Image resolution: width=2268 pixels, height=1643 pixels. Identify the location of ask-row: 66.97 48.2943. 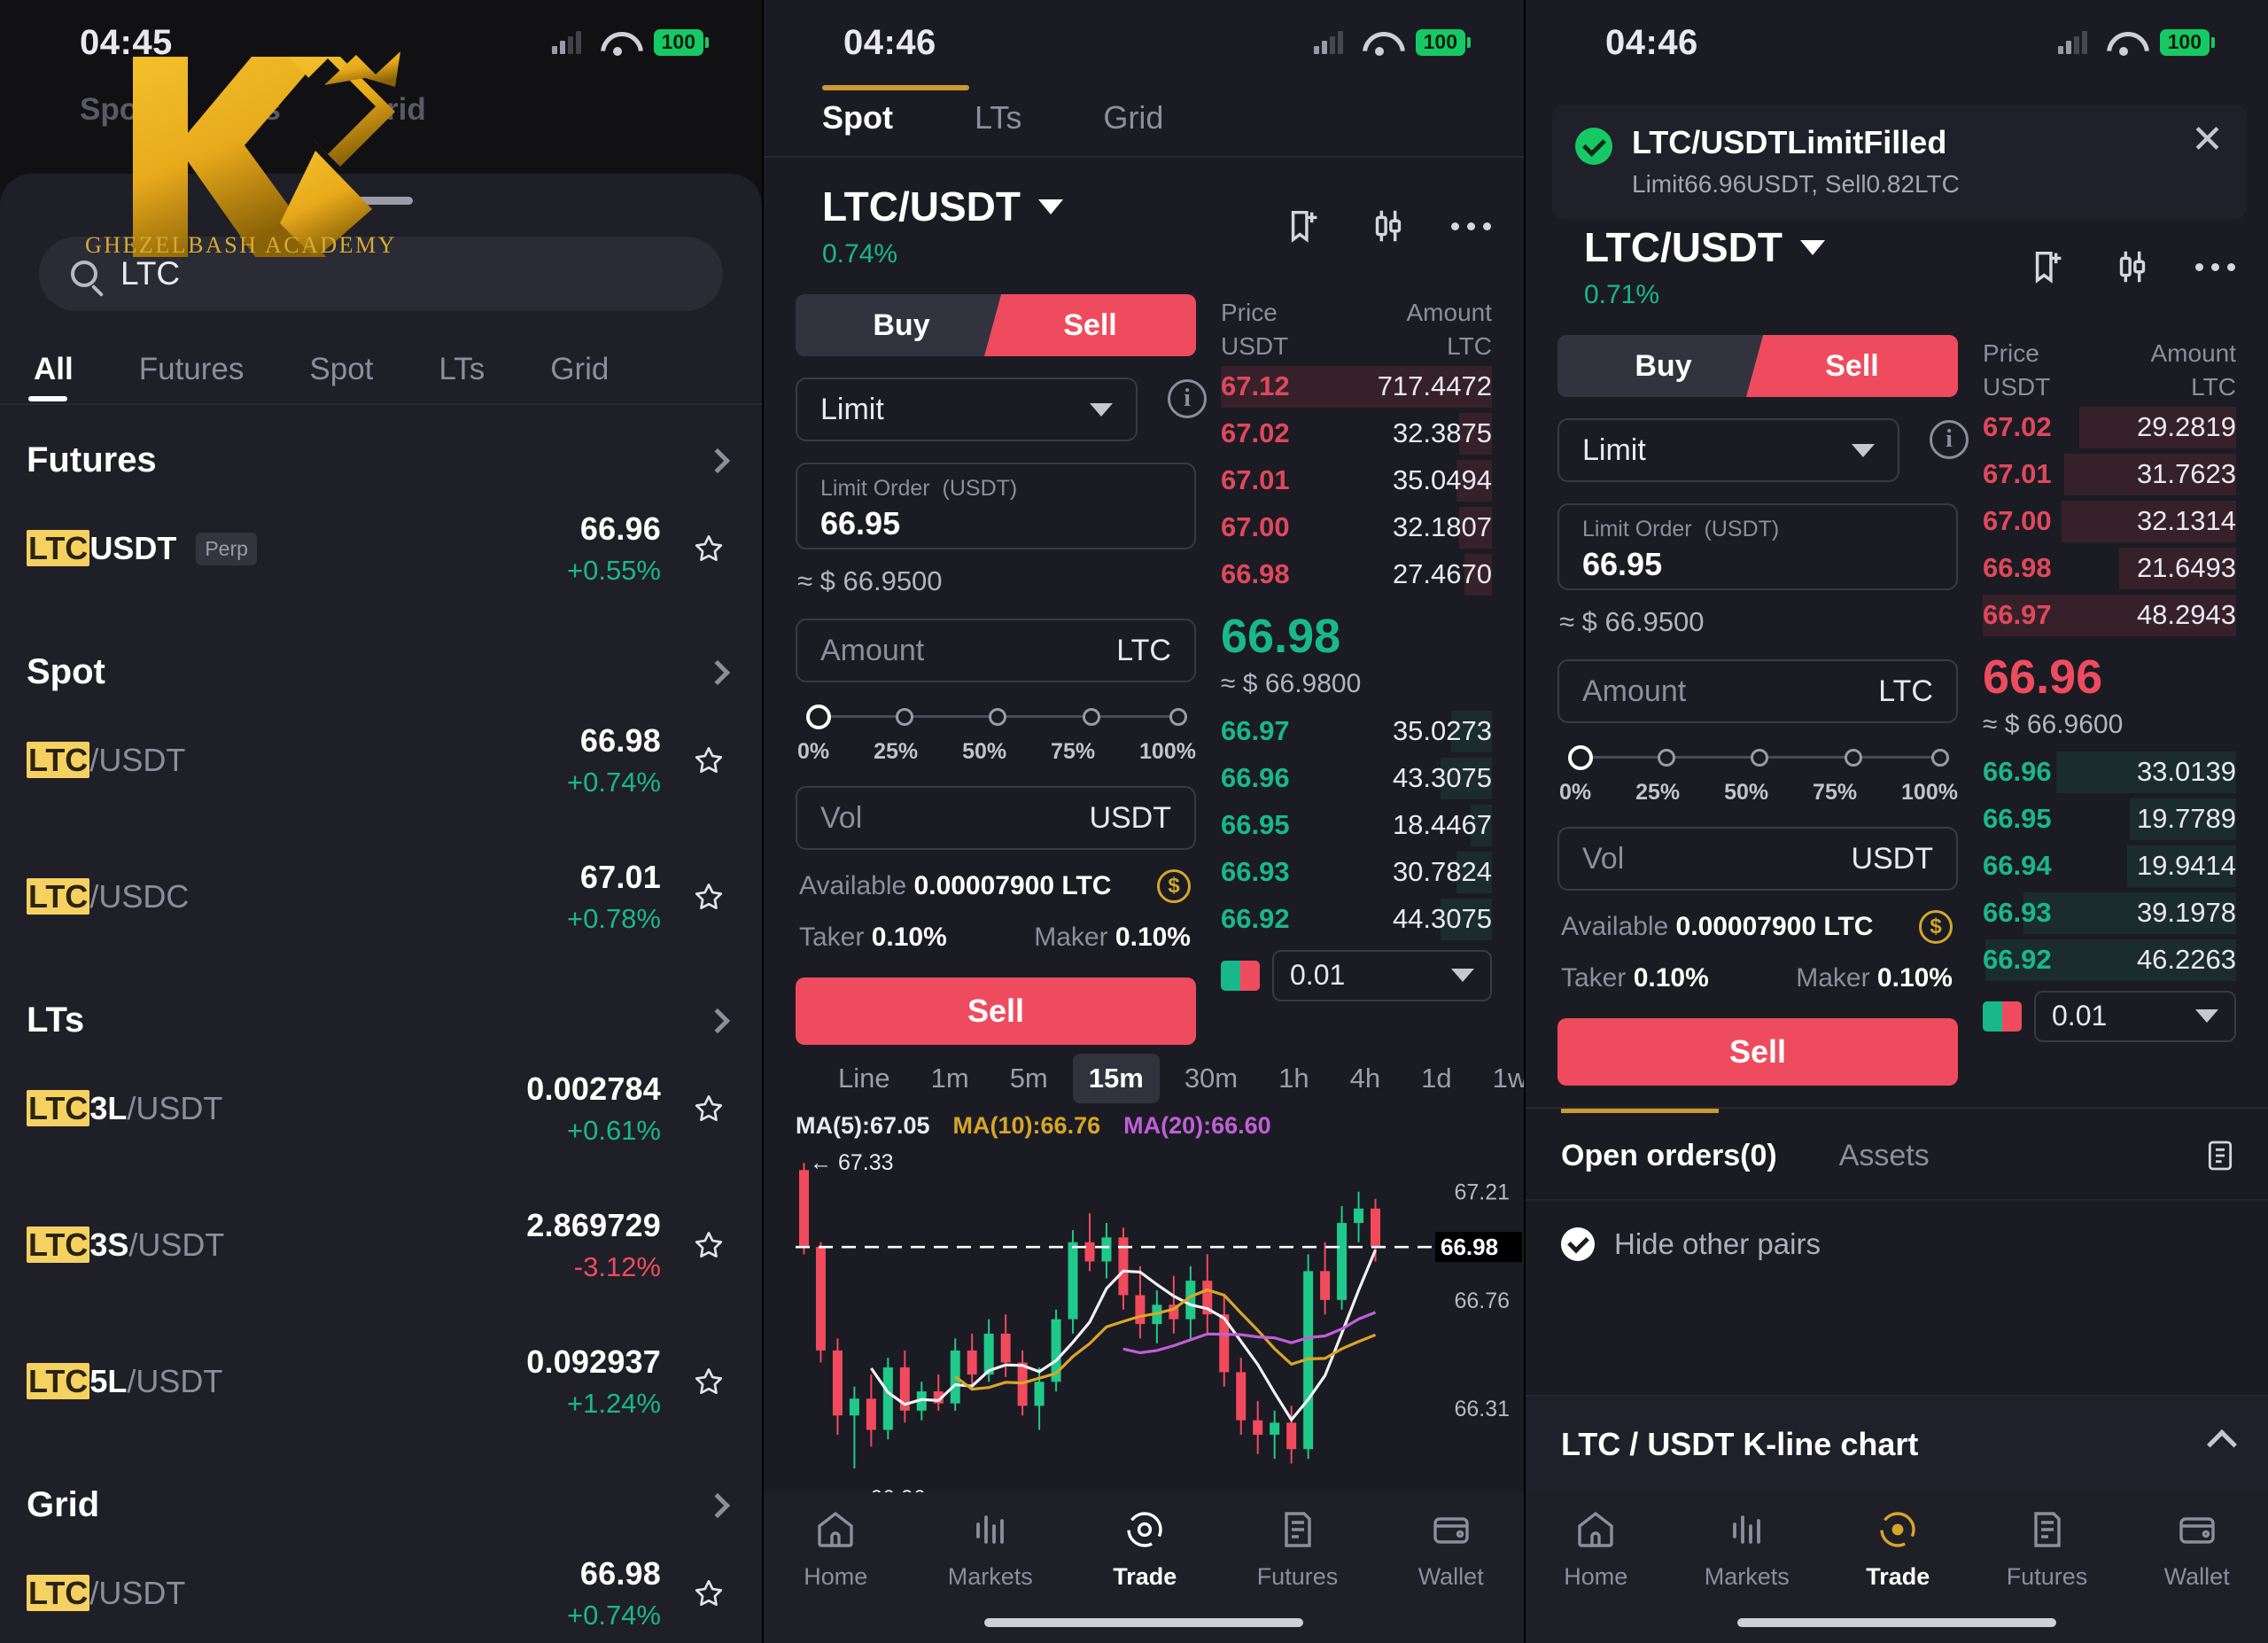
(2109, 615).